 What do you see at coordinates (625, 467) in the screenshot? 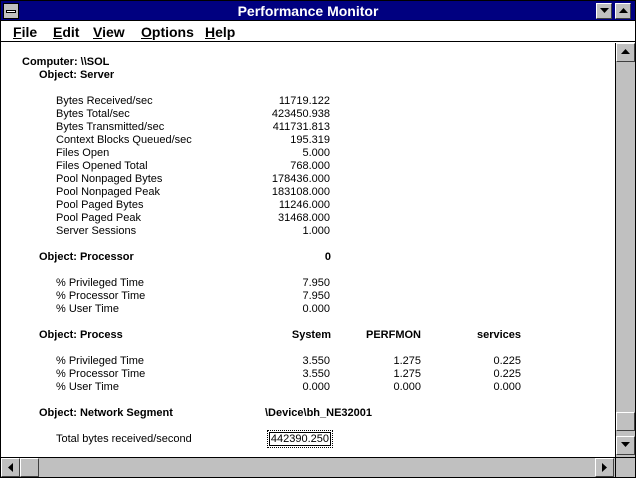
I see `scrollbar-corner` at bounding box center [625, 467].